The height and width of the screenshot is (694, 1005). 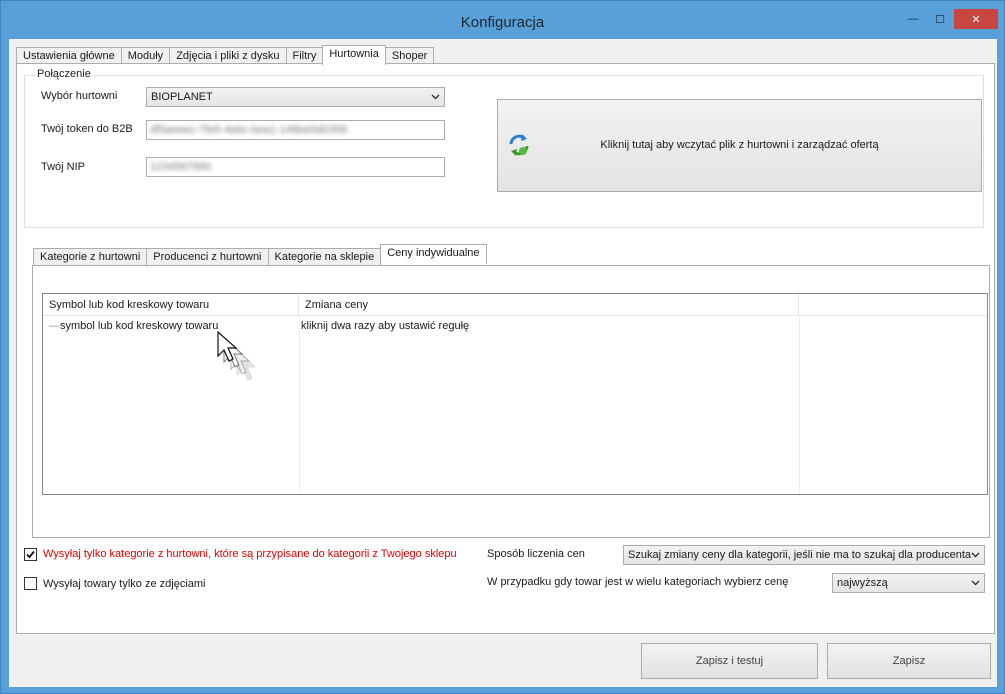 What do you see at coordinates (729, 661) in the screenshot?
I see `save-and-test-button: Zapisz i testuj` at bounding box center [729, 661].